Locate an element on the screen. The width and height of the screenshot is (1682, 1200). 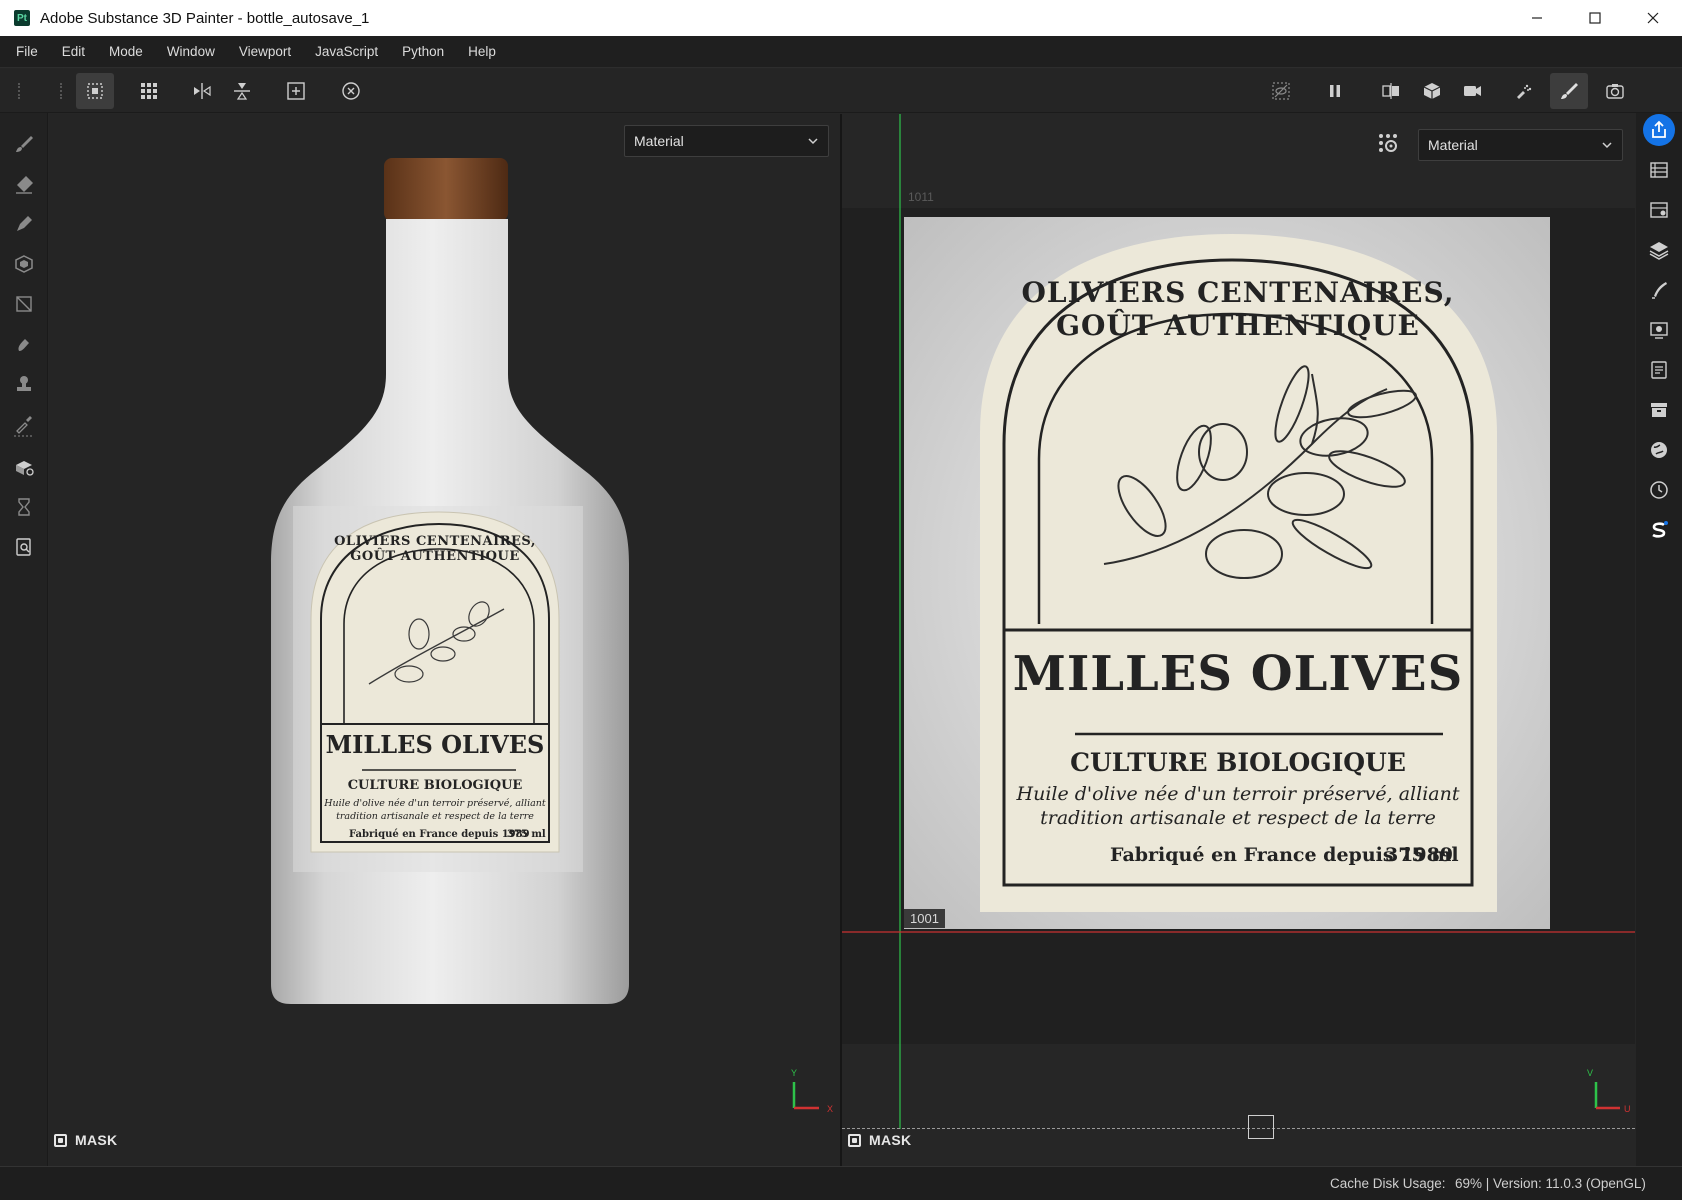
pause-button is located at coordinates (1335, 91).